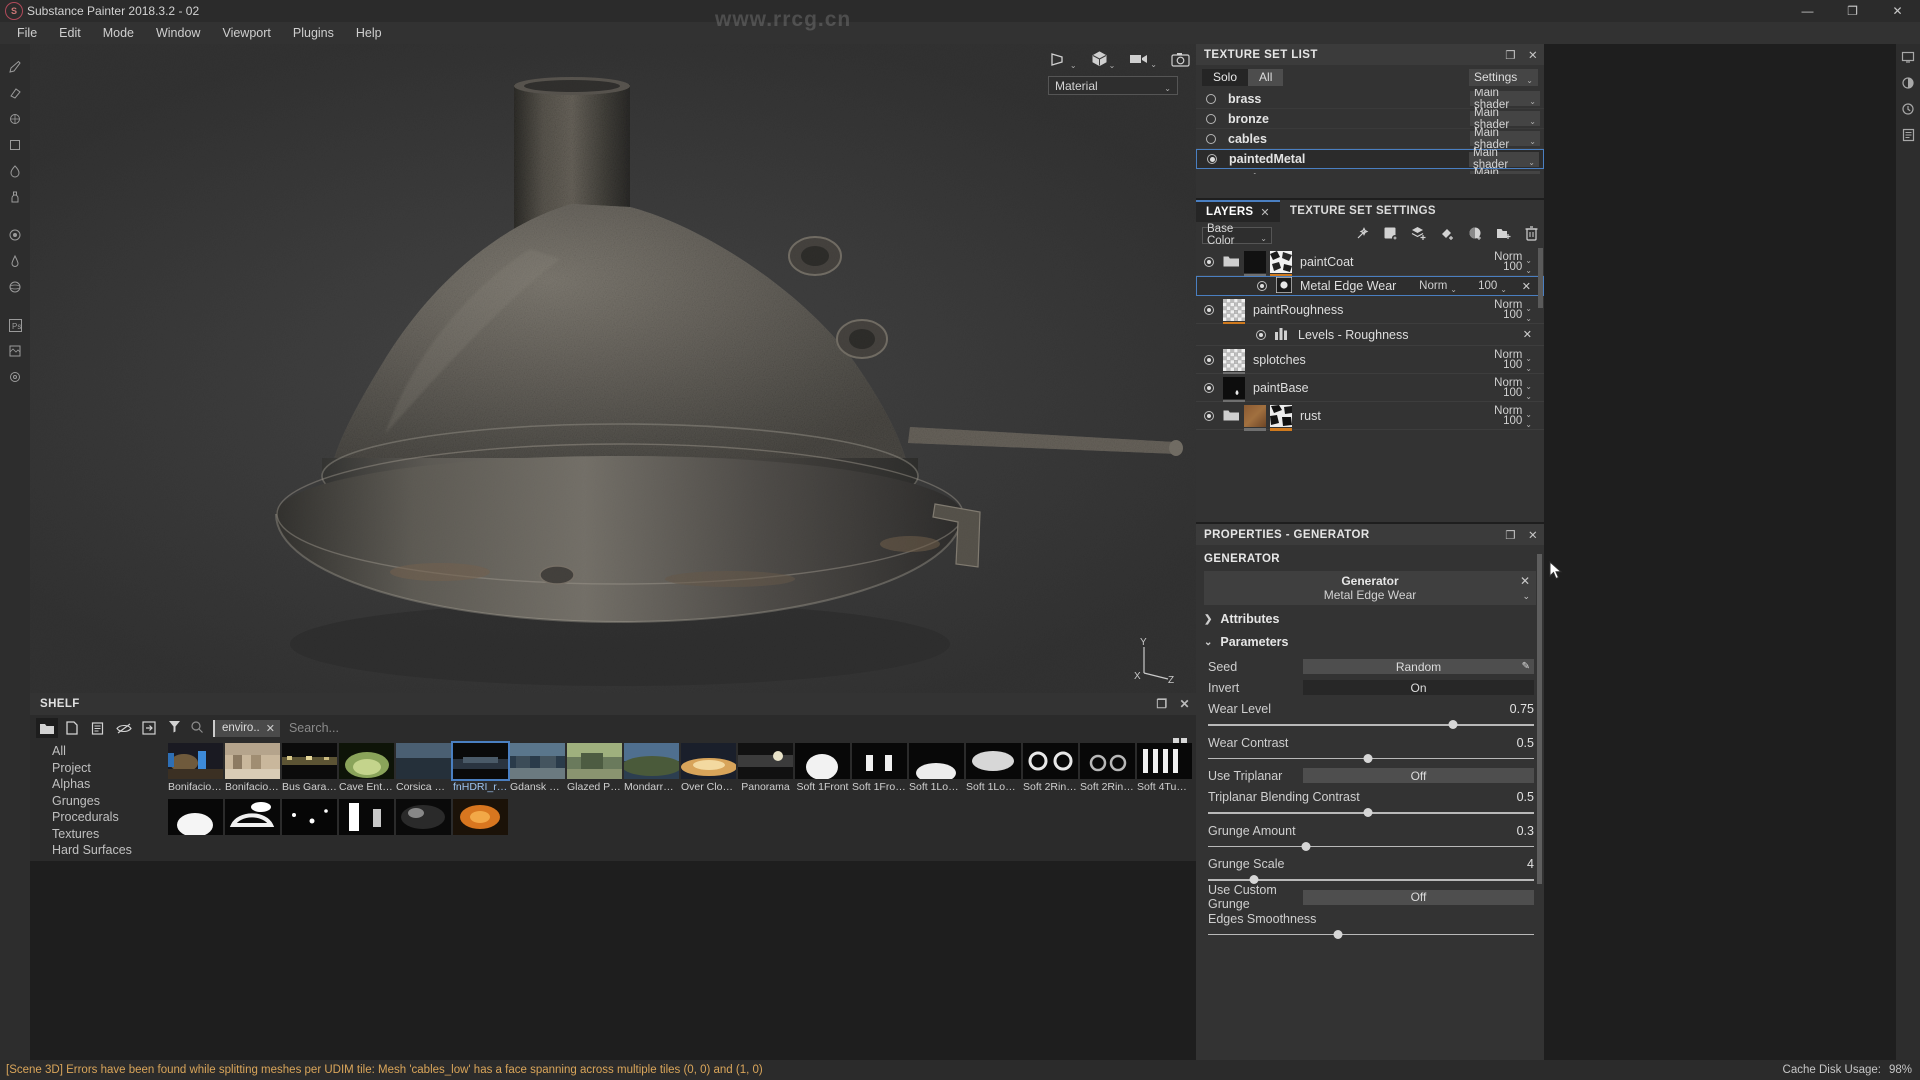 The image size is (1920, 1080). I want to click on menu-edit: Edit, so click(70, 33).